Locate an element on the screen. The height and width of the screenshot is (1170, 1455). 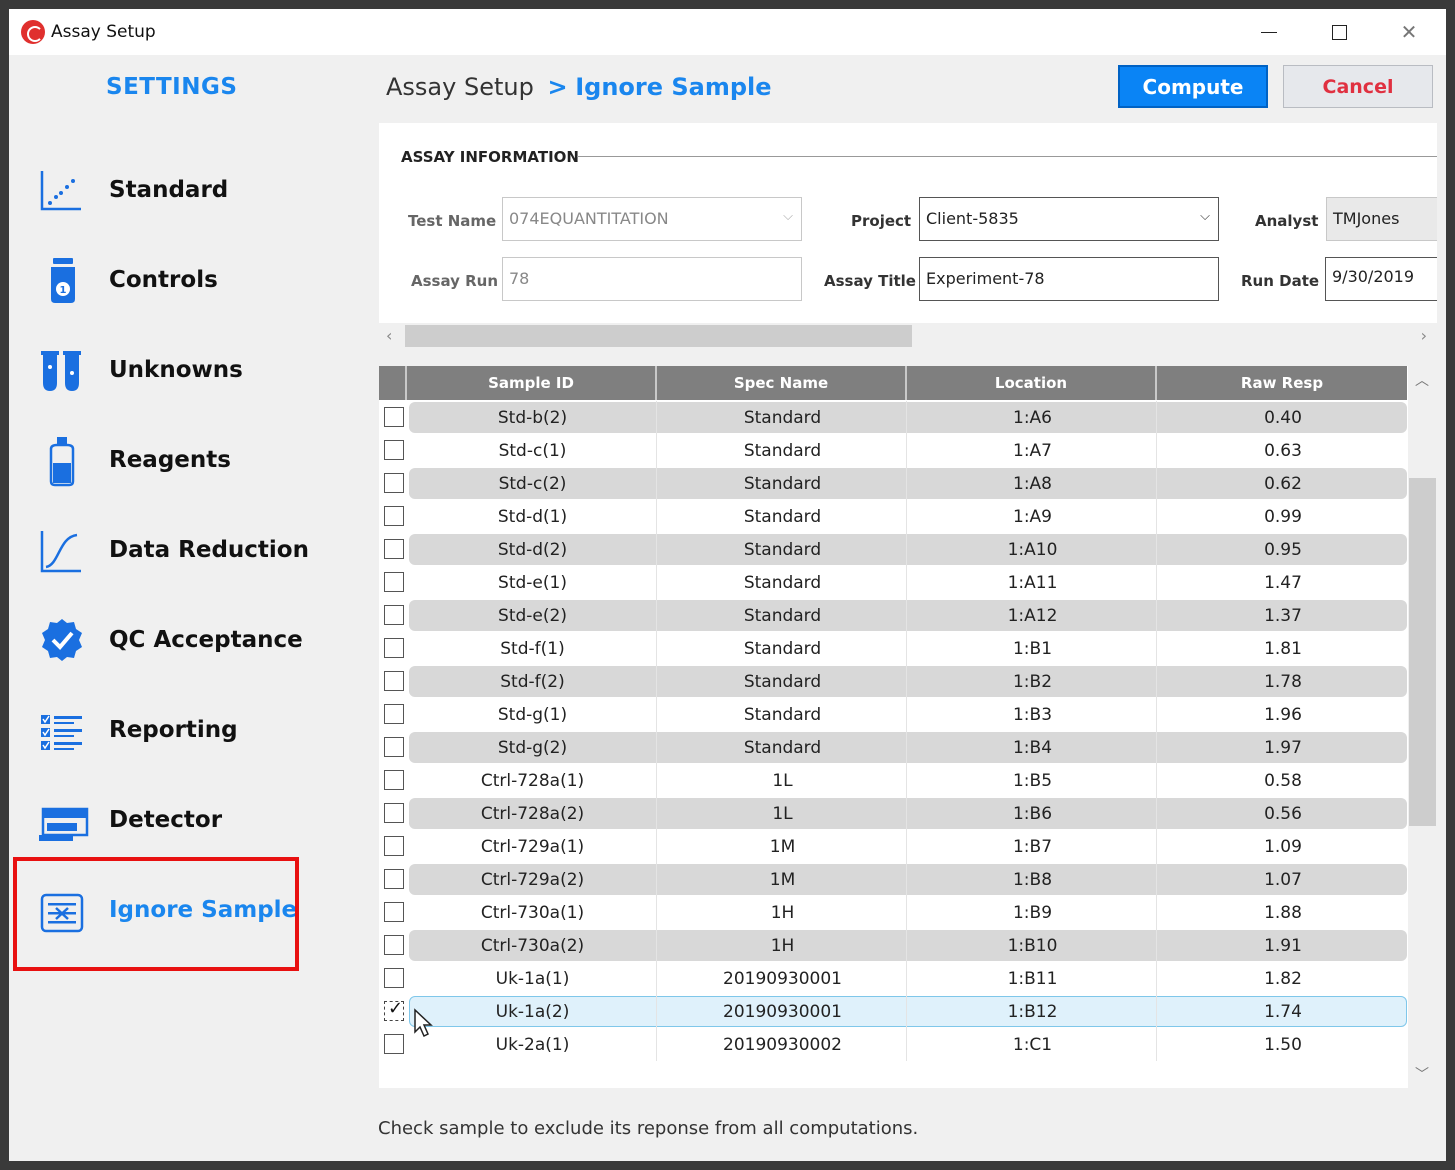
assay-title-value: Experiment-78 is located at coordinates (985, 278).